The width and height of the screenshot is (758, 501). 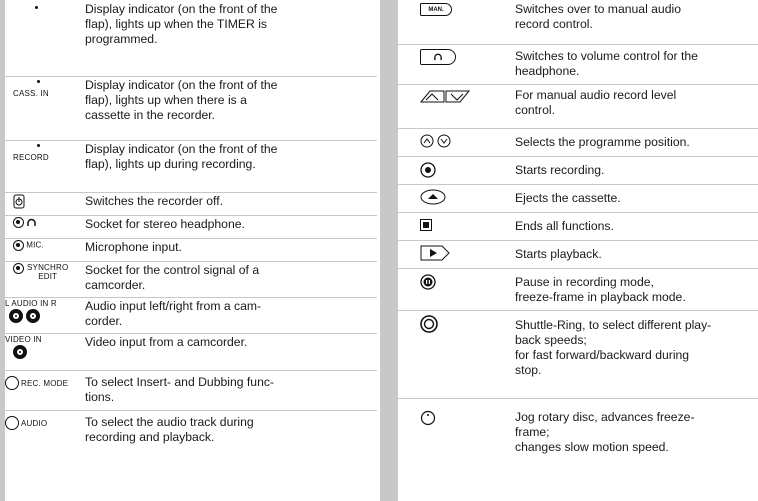 I want to click on symbol-label: L AUDIO IN R, so click(x=31, y=303).